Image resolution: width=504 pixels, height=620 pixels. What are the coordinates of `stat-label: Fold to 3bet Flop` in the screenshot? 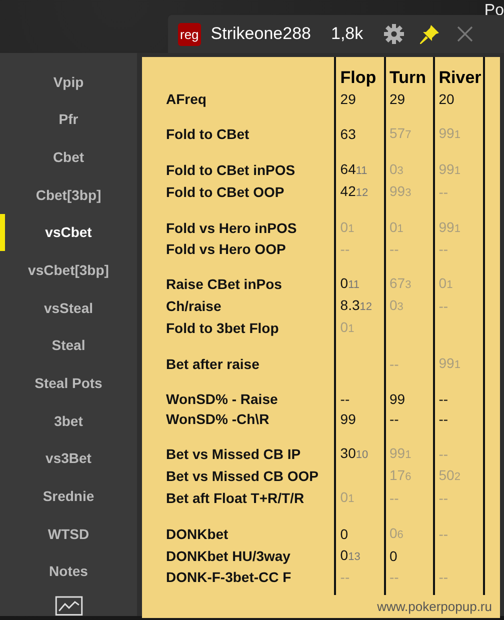 It's located at (222, 328).